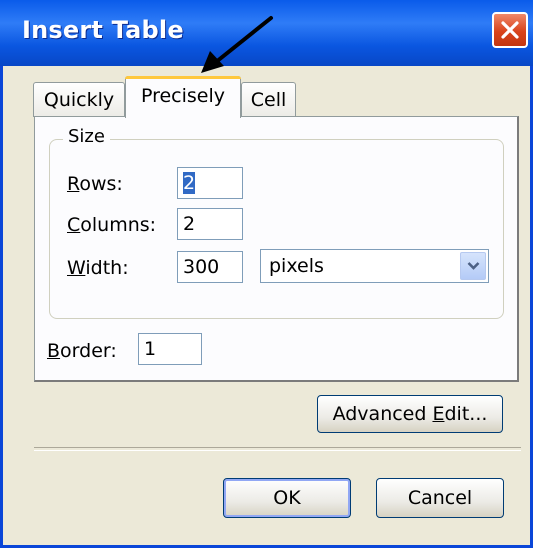 This screenshot has height=548, width=533. Describe the element at coordinates (98, 268) in the screenshot. I see `width-label: Width:` at that location.